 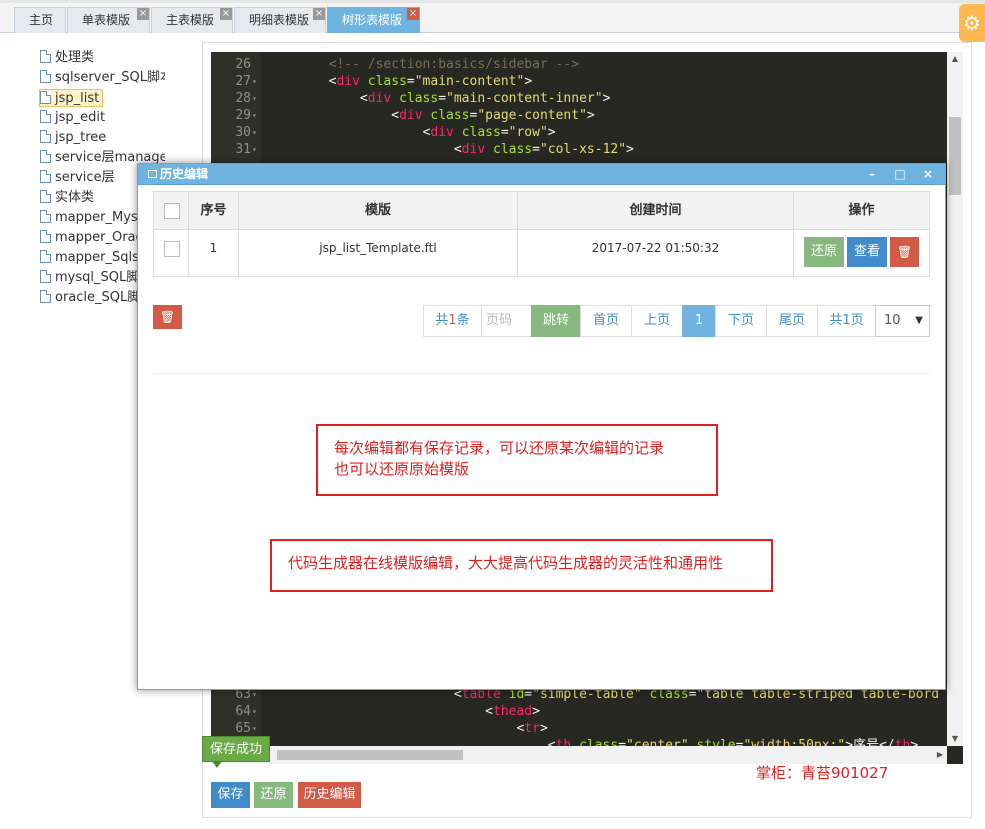 What do you see at coordinates (955, 739) in the screenshot?
I see `scroll-down-icon: ▼` at bounding box center [955, 739].